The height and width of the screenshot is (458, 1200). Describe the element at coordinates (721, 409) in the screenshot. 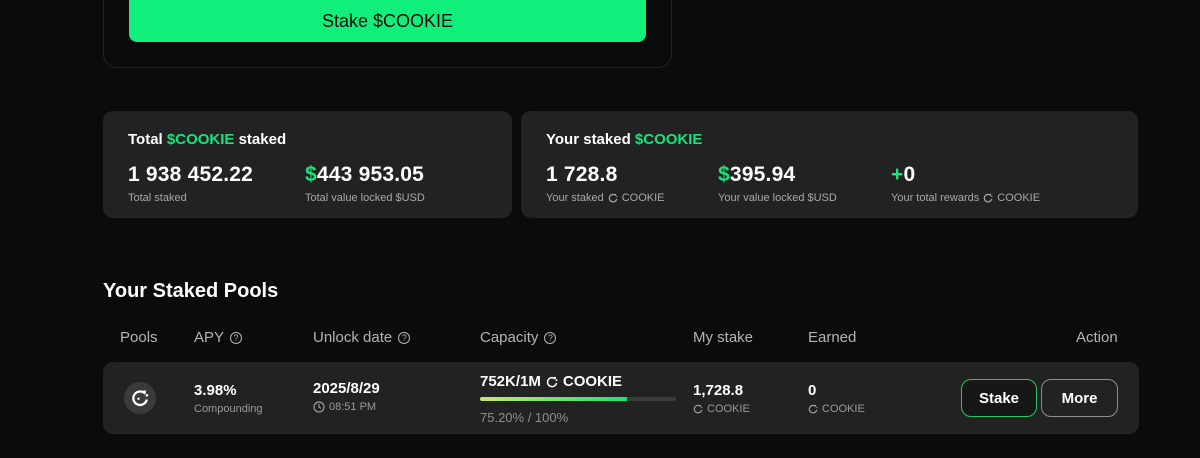

I see `my-stake-unit: COOKIE` at that location.